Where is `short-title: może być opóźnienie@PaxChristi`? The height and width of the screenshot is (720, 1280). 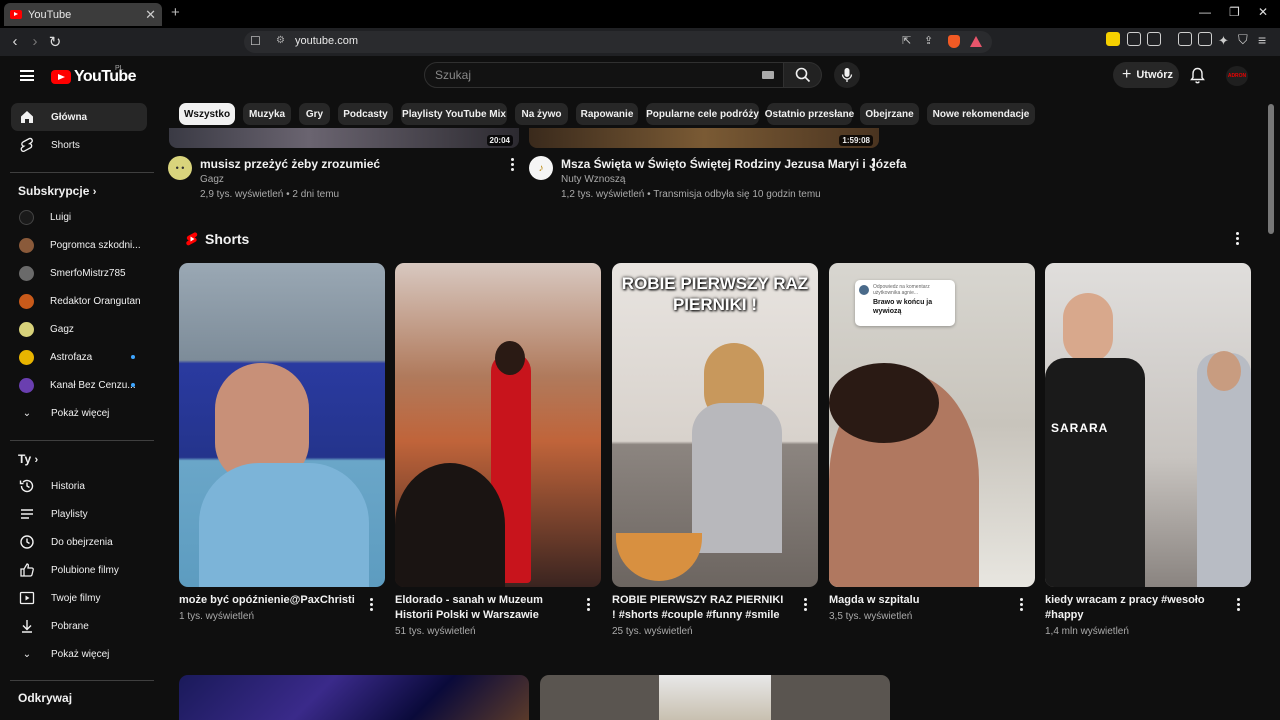 short-title: może być opóźnienie@PaxChristi is located at coordinates (267, 600).